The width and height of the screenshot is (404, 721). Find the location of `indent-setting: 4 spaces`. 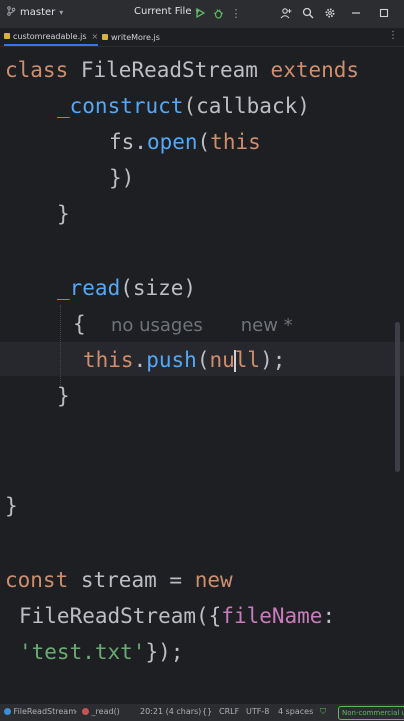

indent-setting: 4 spaces is located at coordinates (295, 711).